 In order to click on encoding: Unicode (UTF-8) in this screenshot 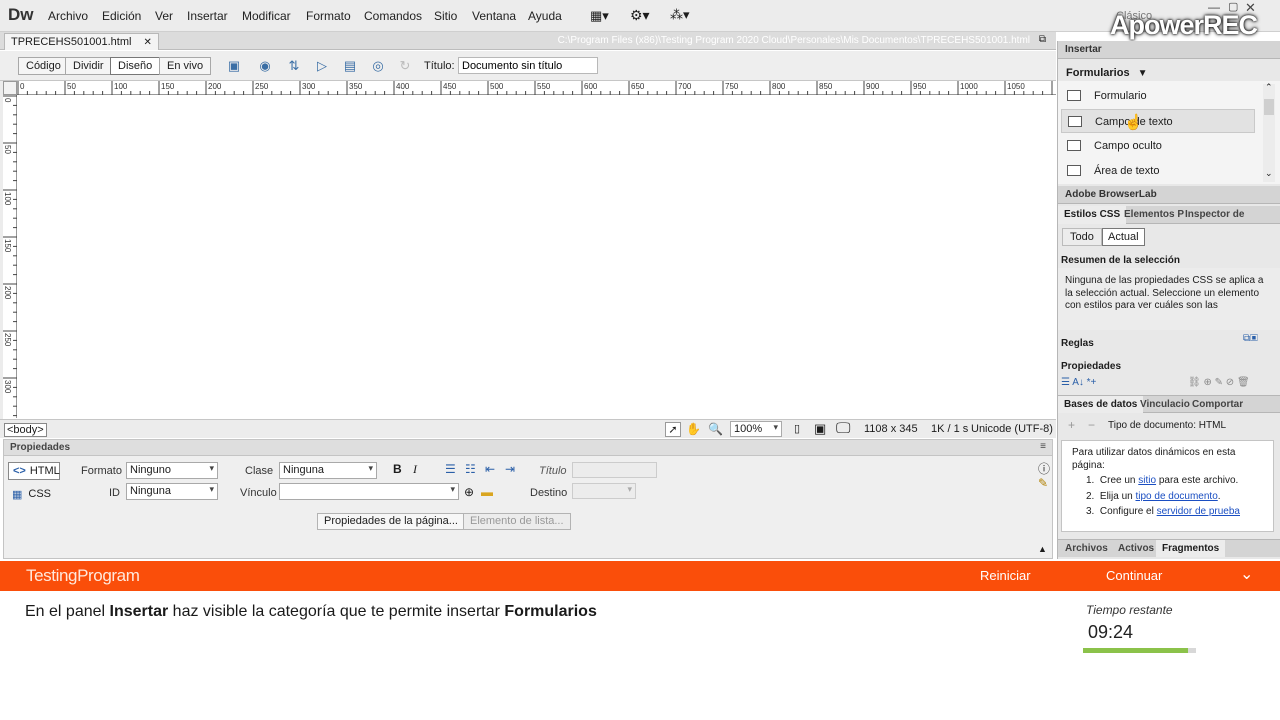, I will do `click(1012, 429)`.